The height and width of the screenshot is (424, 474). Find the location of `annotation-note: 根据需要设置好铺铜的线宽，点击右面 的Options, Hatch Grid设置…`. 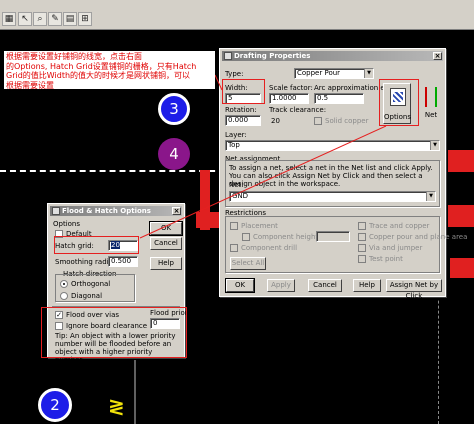

annotation-note: 根据需要设置好铺铜的线宽，点击右面 的Options, Hatch Grid设置… is located at coordinates (109, 70).